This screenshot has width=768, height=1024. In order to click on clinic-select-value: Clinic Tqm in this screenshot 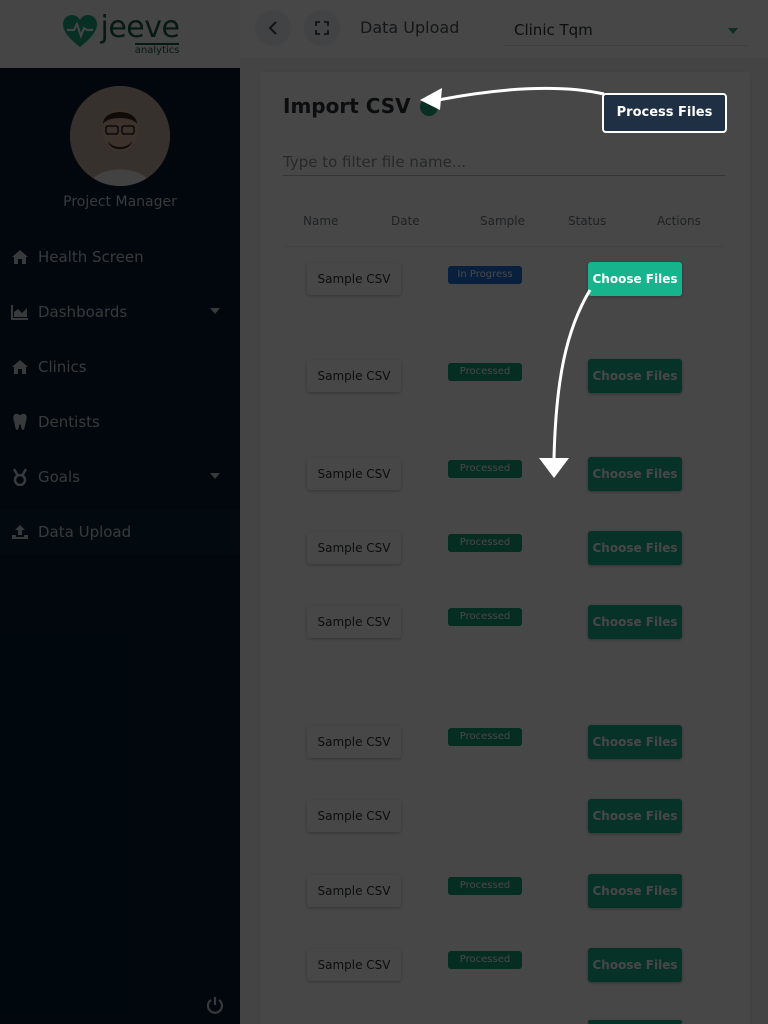, I will do `click(553, 29)`.